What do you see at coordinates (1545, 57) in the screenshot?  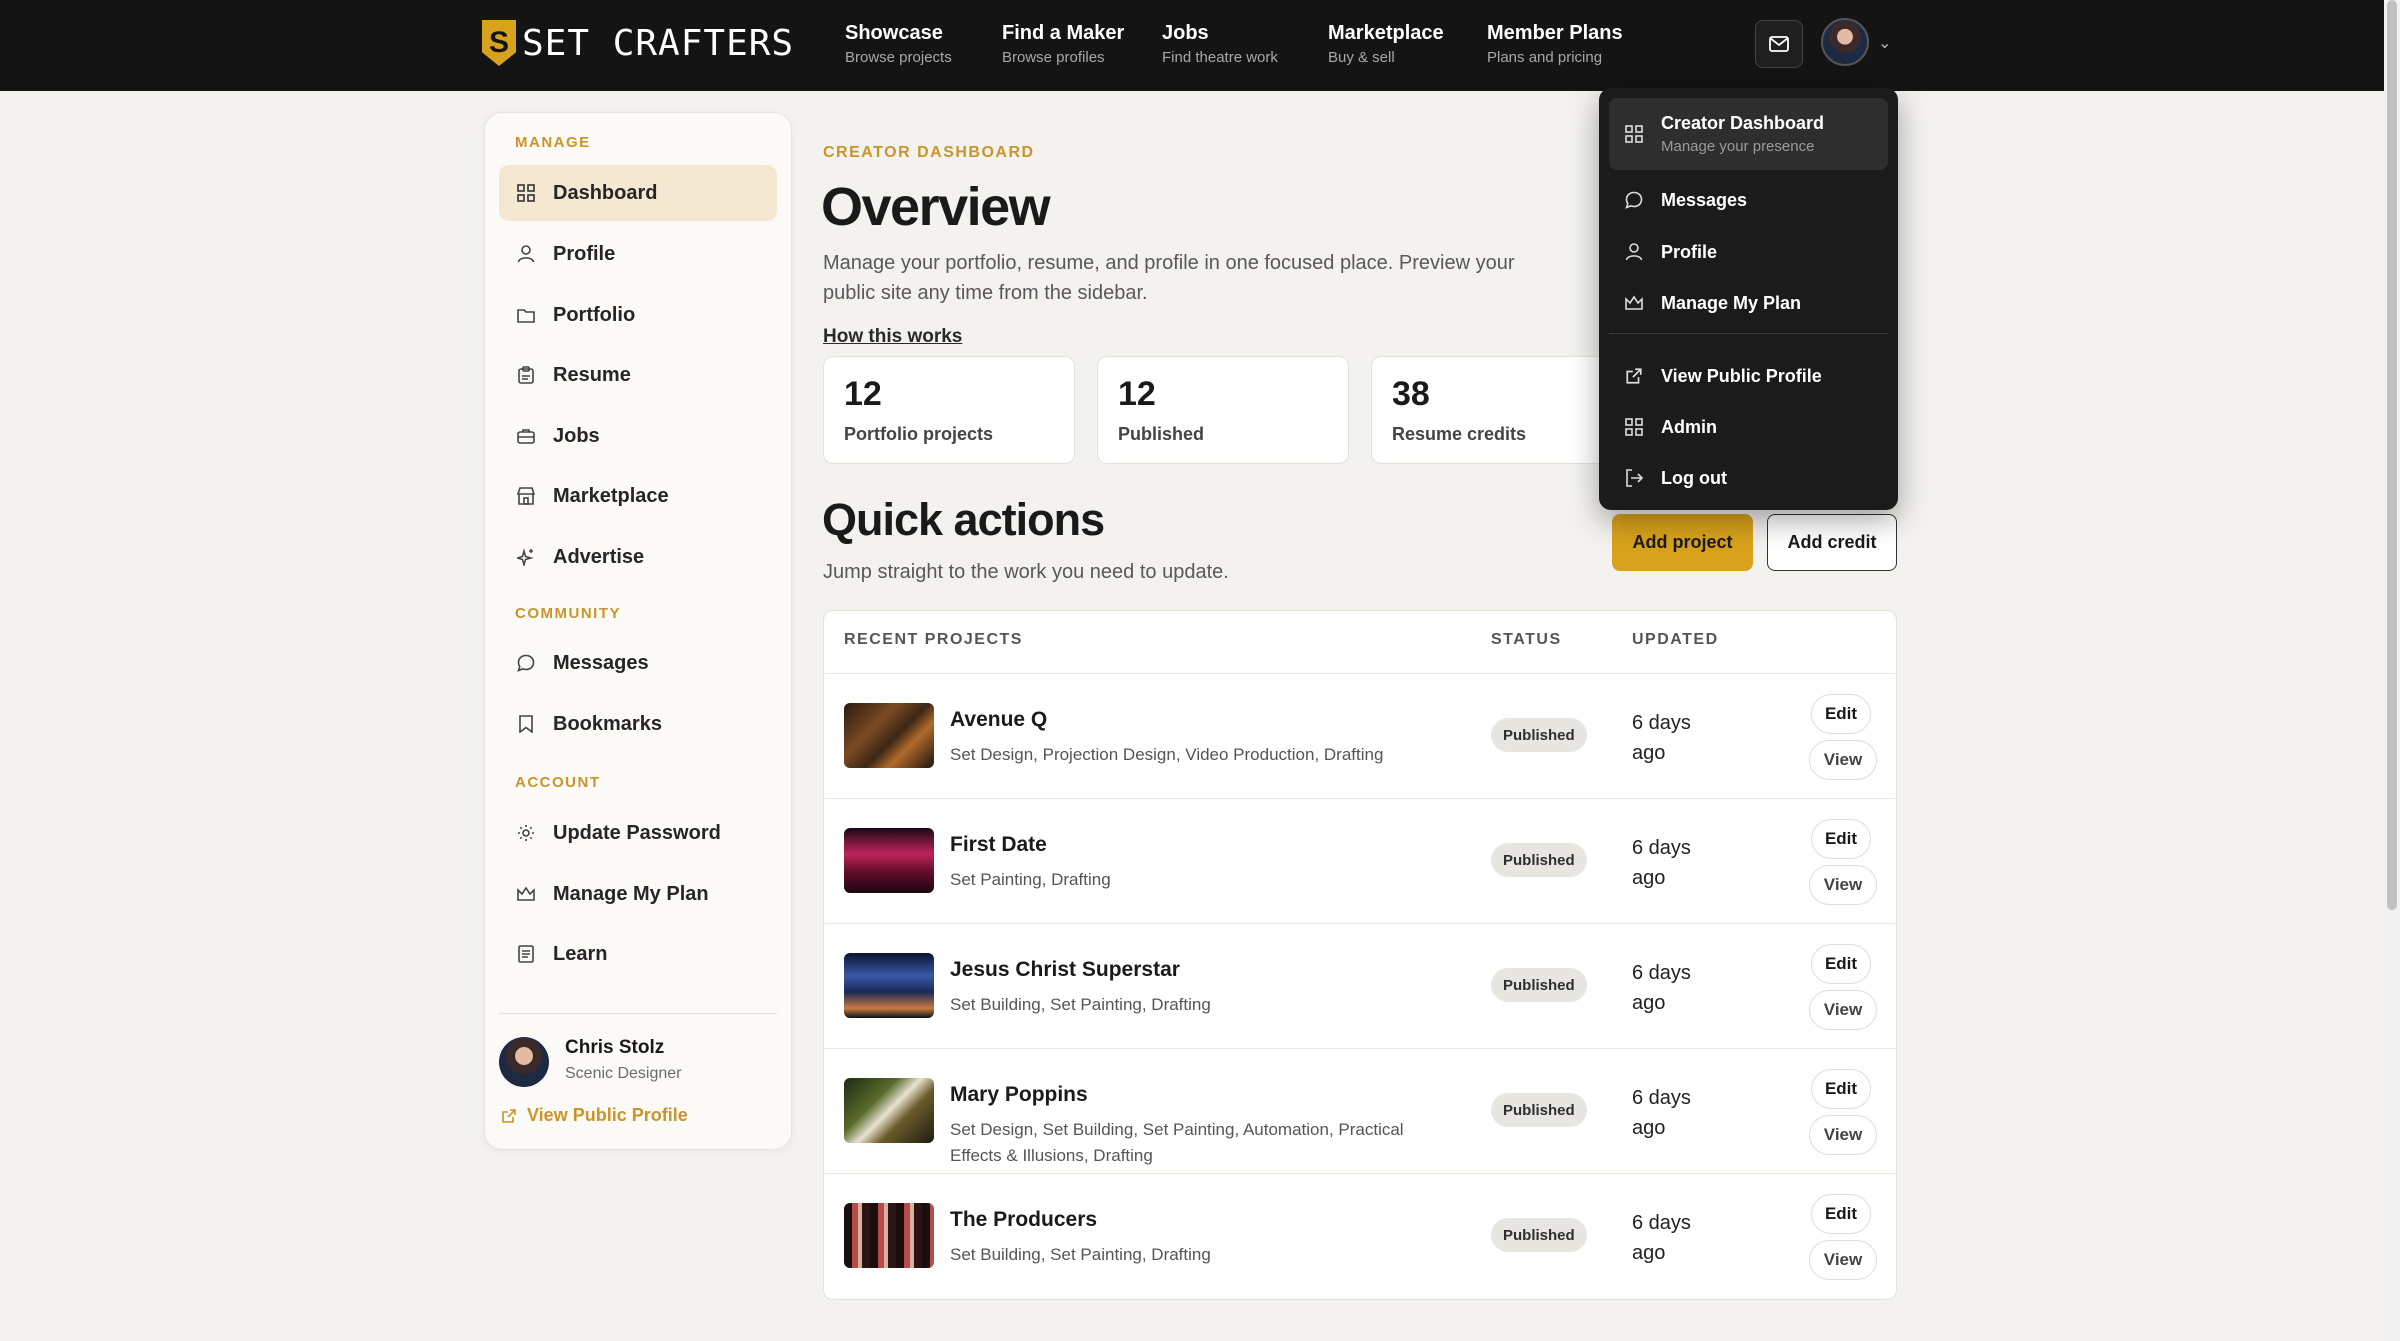 I see `nav-subtitle: Plans and pricing` at bounding box center [1545, 57].